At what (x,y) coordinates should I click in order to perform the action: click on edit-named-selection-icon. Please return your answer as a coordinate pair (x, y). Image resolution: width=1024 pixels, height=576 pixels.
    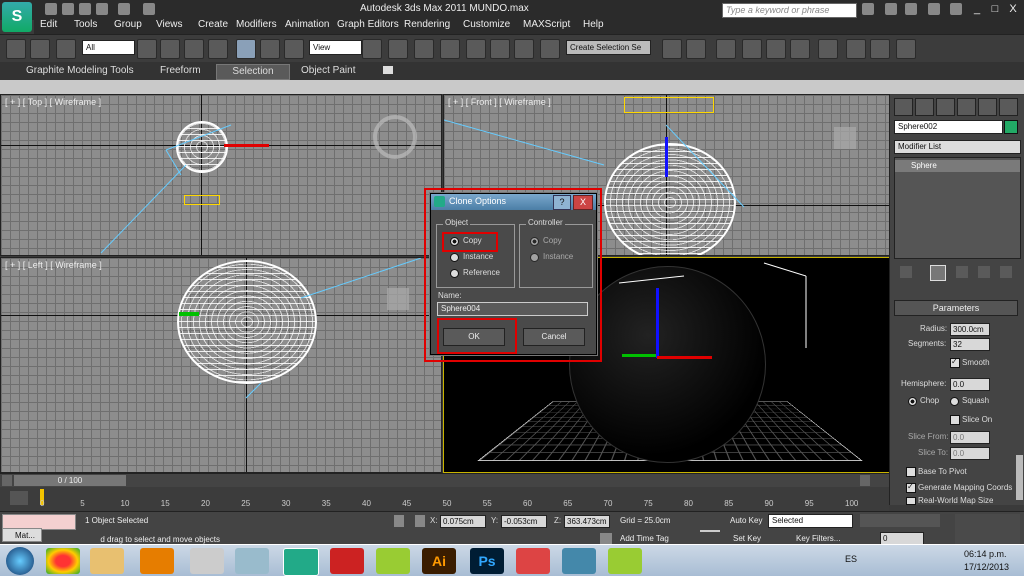
    Looking at the image, I should click on (550, 49).